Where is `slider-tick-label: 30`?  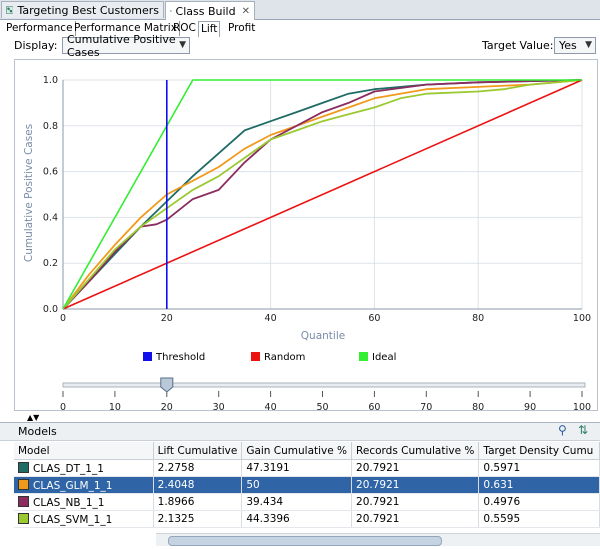
slider-tick-label: 30 is located at coordinates (219, 406).